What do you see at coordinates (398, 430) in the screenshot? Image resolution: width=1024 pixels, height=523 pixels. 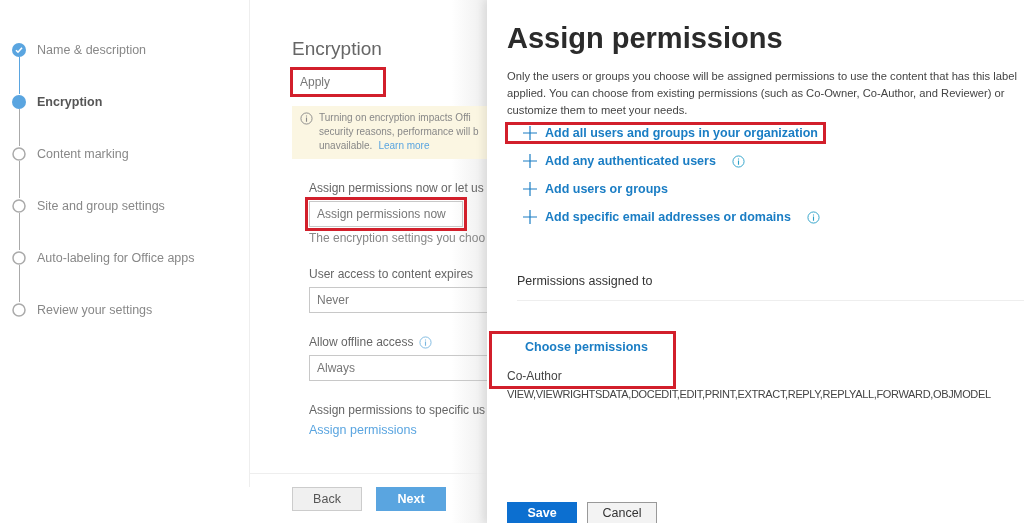 I see `assign-permissions-link: Assign permissions` at bounding box center [398, 430].